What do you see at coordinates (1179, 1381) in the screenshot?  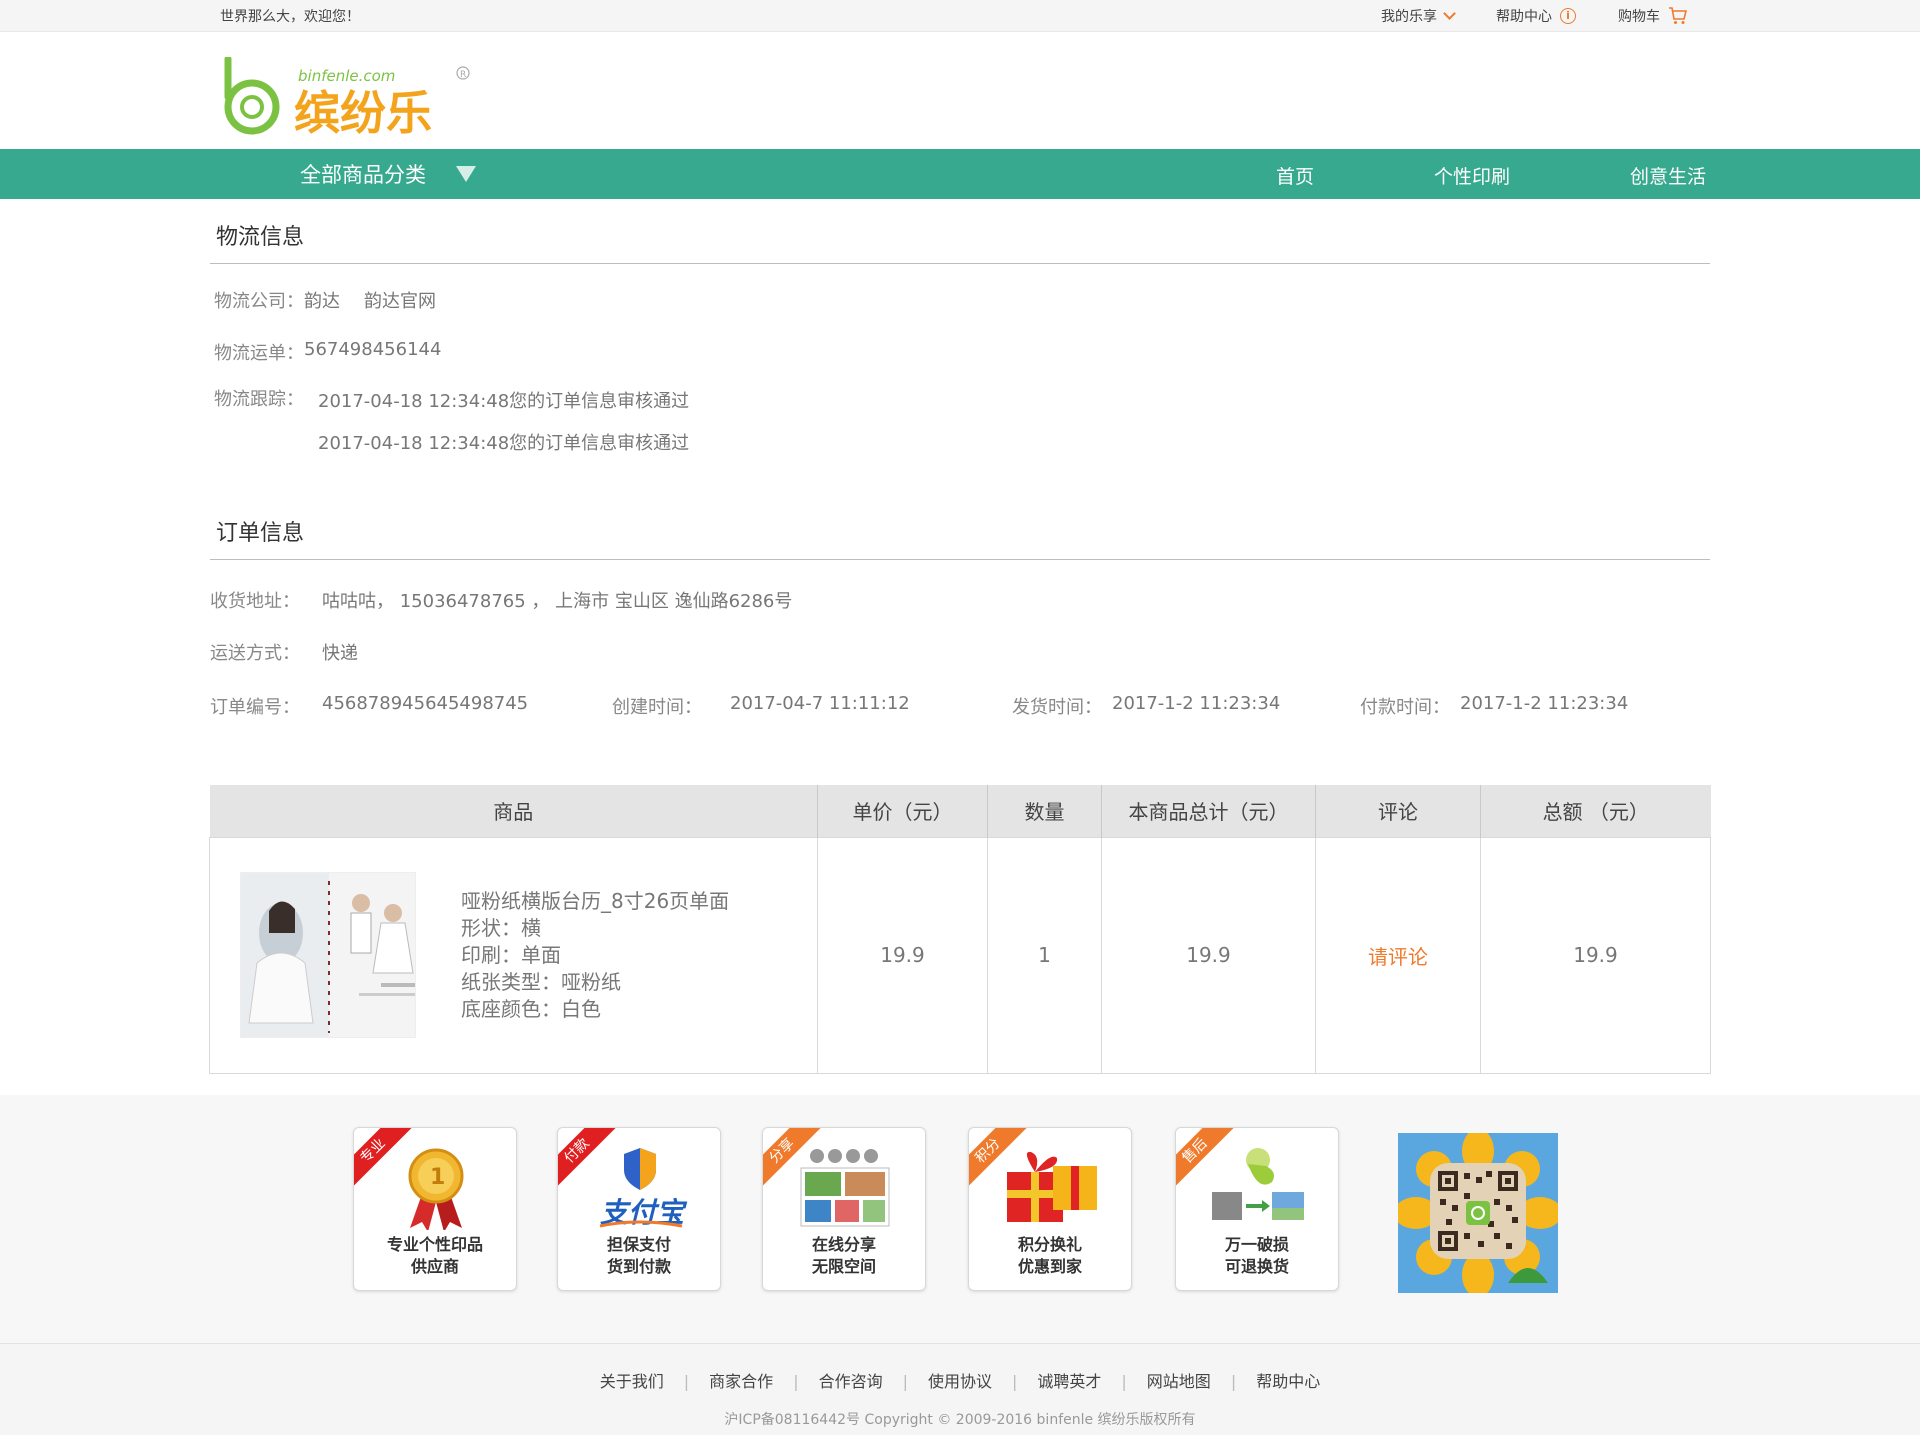 I see `footer-link-sitemap: 网站地图` at bounding box center [1179, 1381].